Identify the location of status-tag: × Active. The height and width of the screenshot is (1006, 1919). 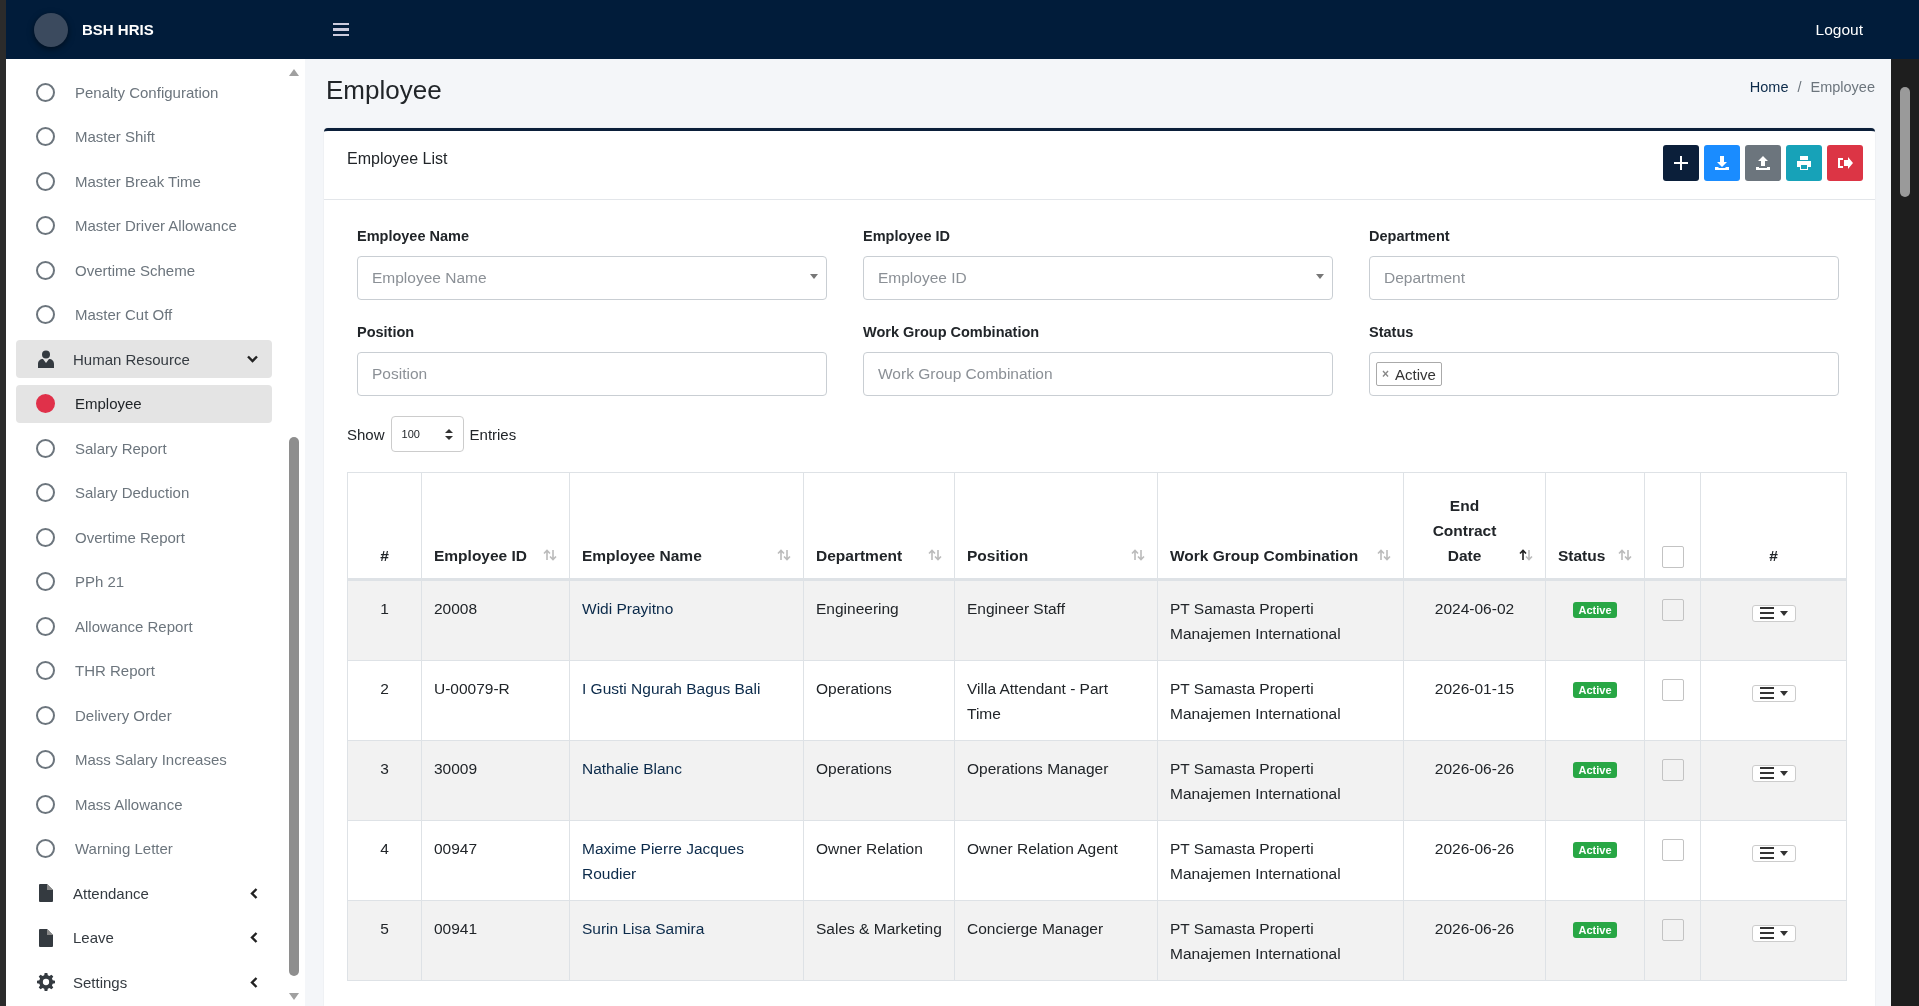
(1409, 374).